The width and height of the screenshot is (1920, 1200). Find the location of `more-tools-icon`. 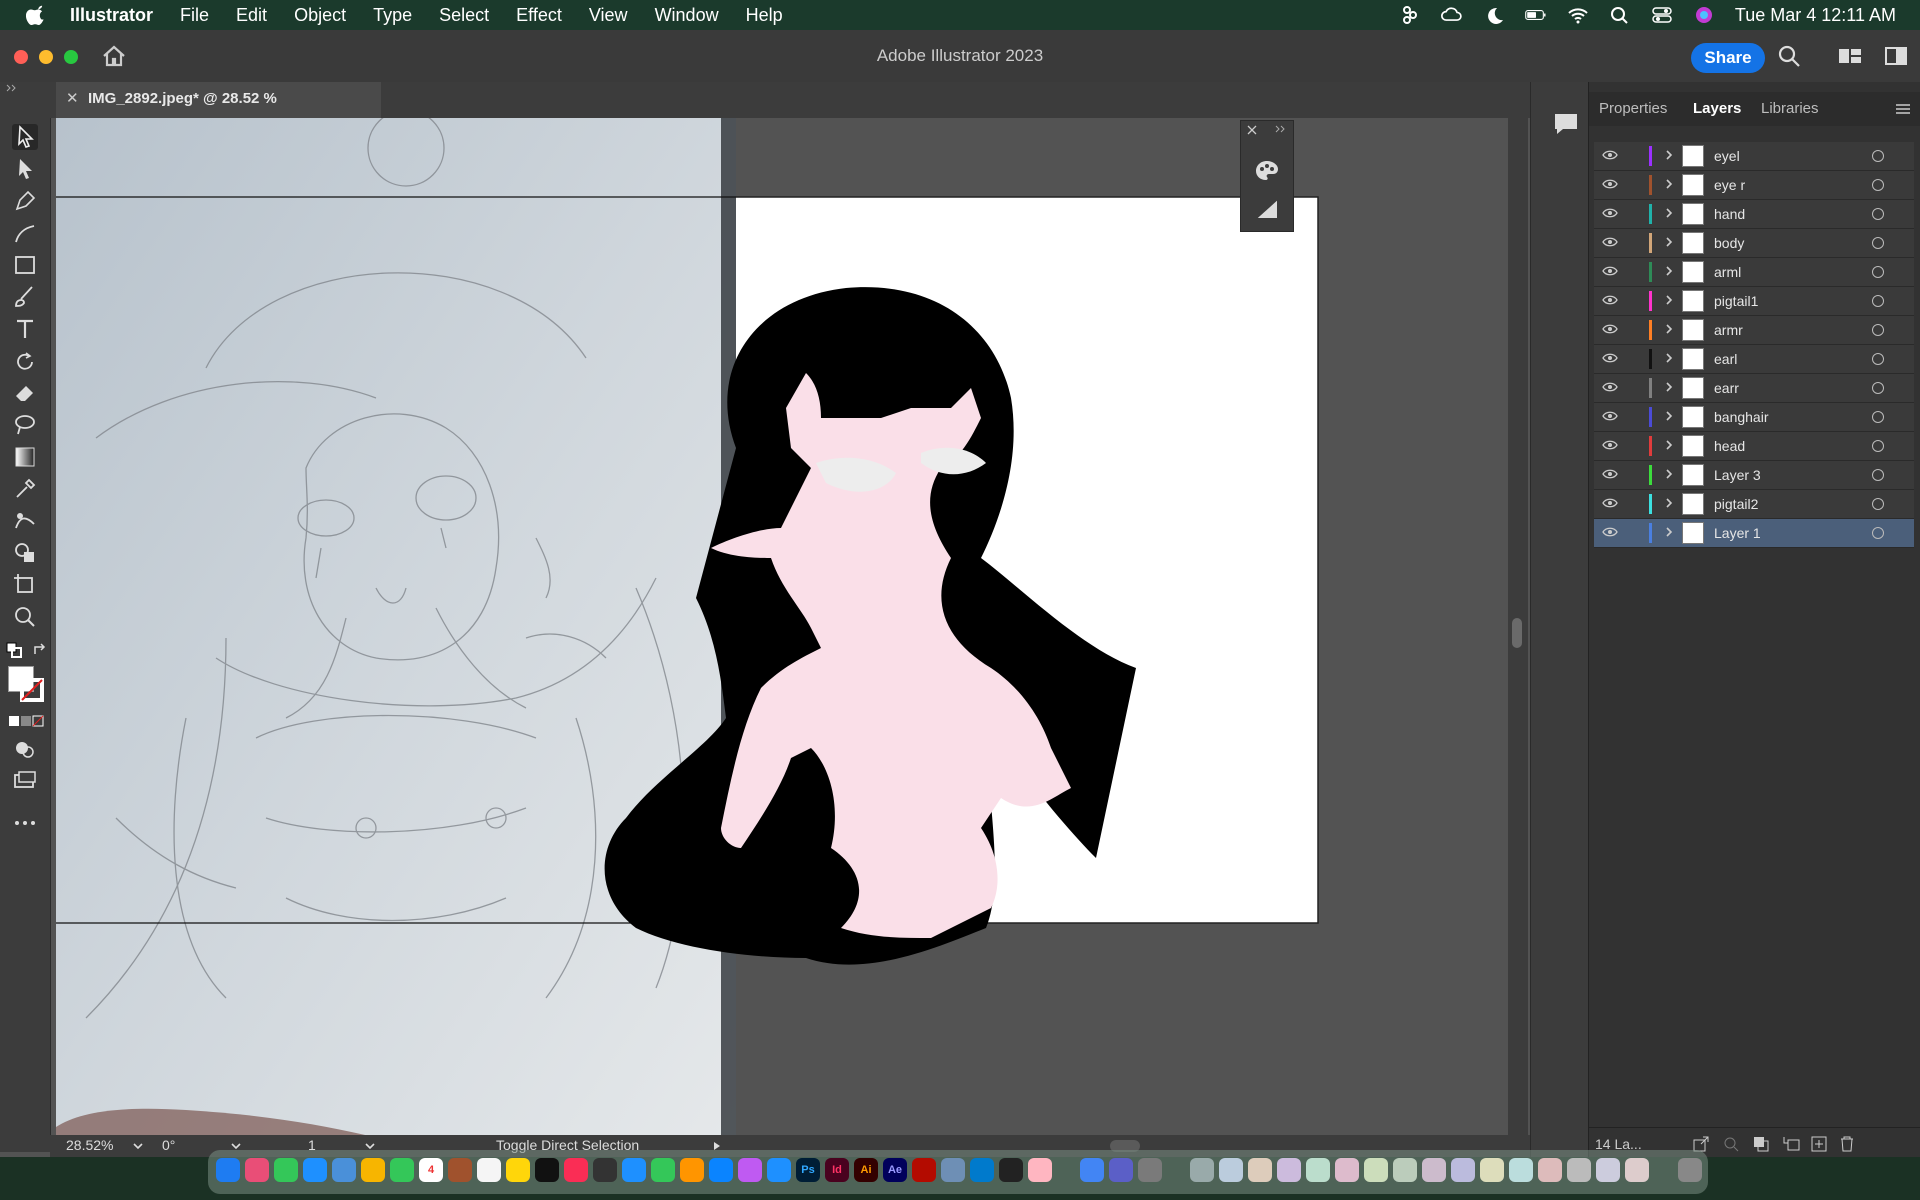

more-tools-icon is located at coordinates (25, 823).